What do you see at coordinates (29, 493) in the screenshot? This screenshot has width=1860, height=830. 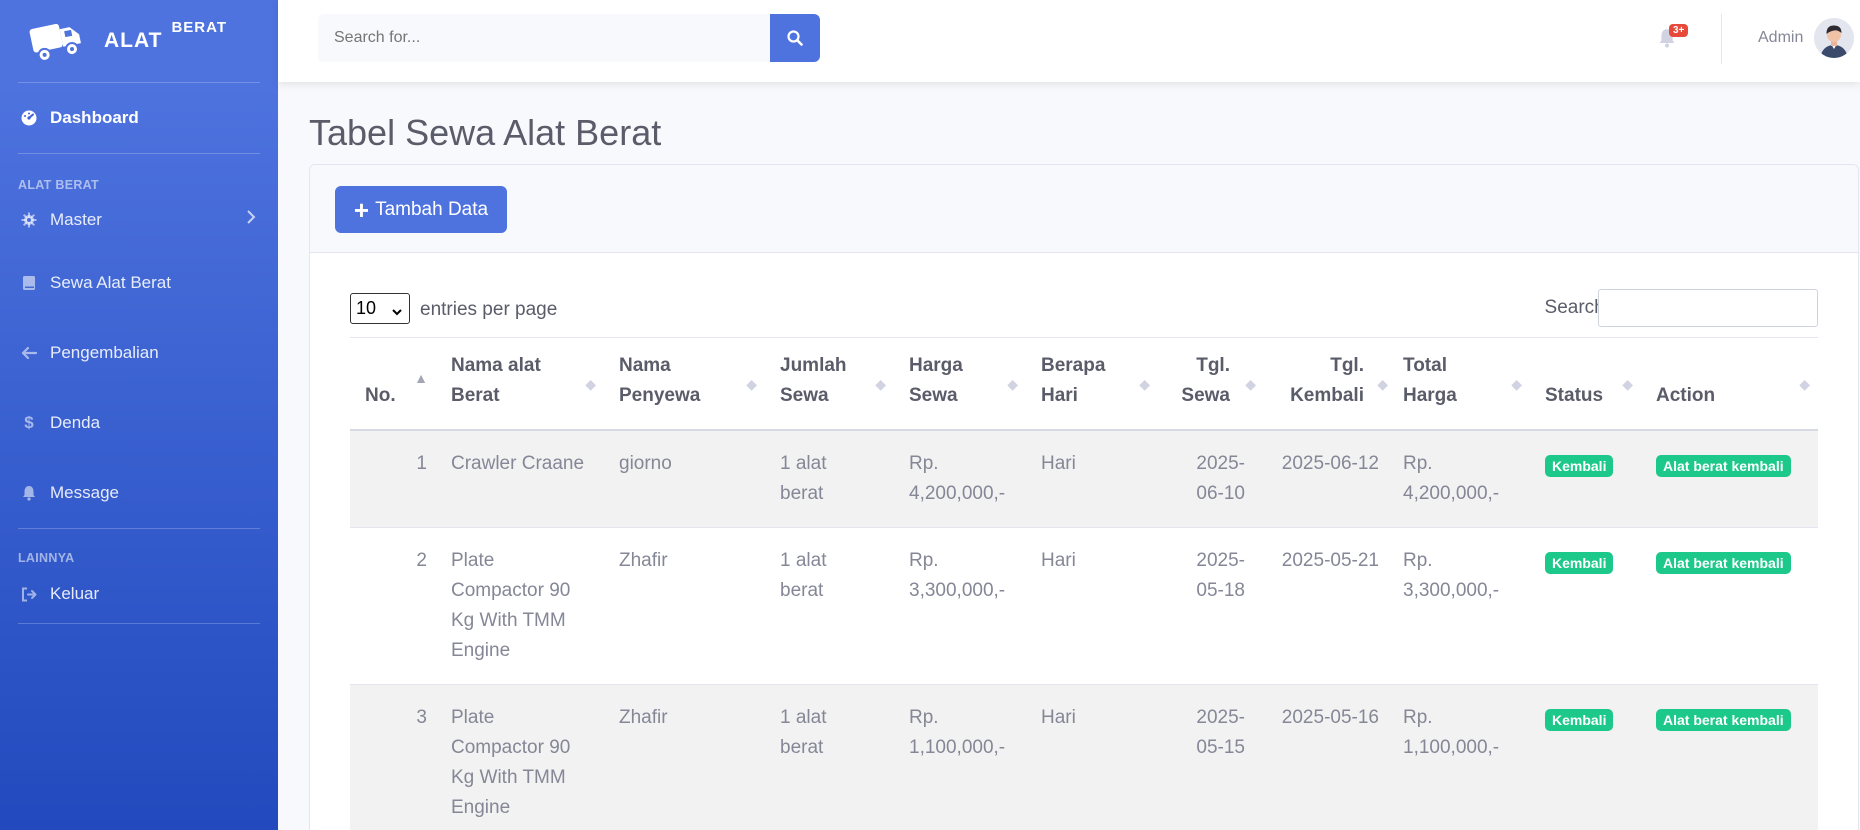 I see `bell-icon` at bounding box center [29, 493].